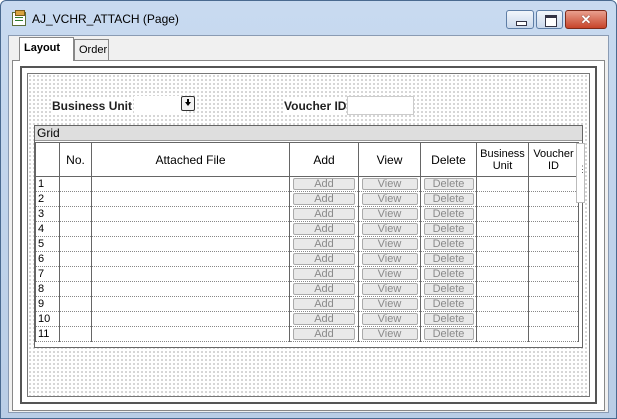 This screenshot has height=419, width=617. What do you see at coordinates (160, 105) in the screenshot?
I see `business-unit-field` at bounding box center [160, 105].